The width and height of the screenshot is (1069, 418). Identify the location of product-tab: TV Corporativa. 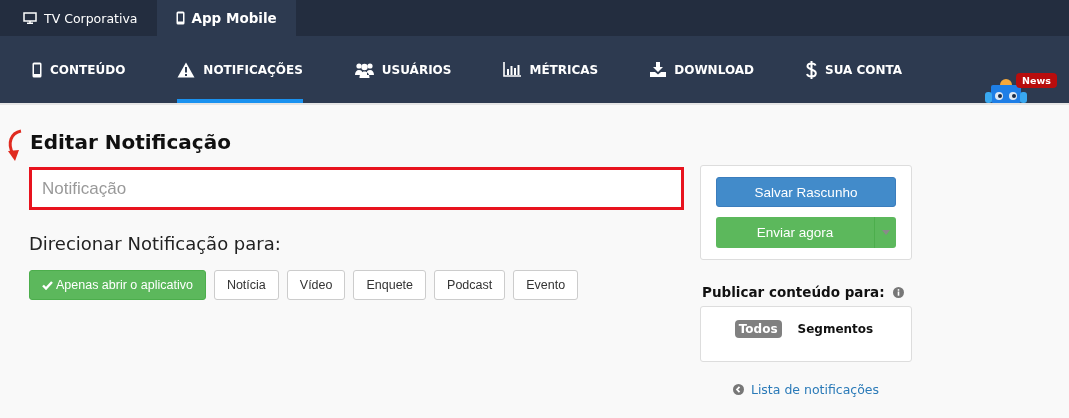
(80, 18).